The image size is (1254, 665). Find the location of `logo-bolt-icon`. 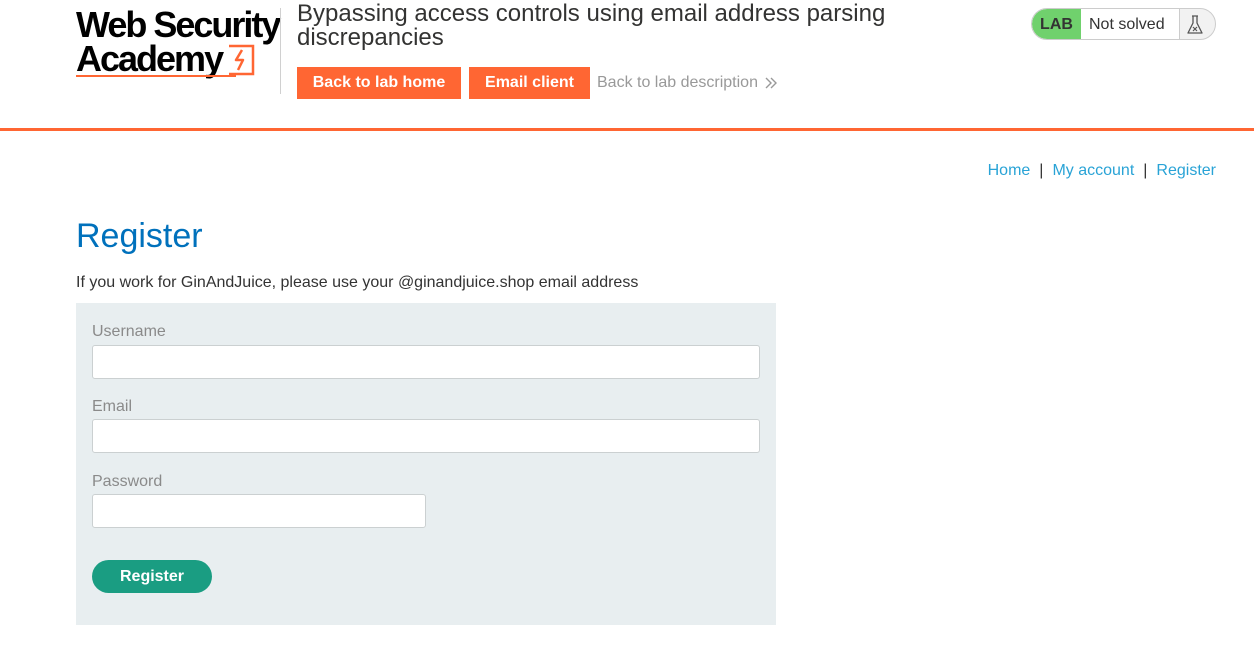

logo-bolt-icon is located at coordinates (242, 60).